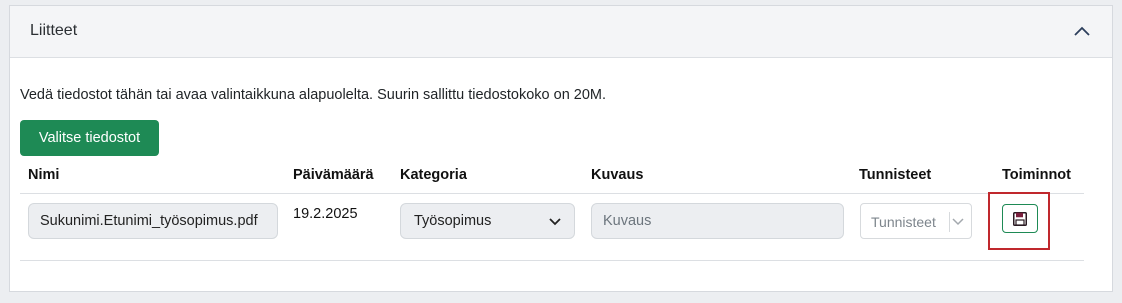  What do you see at coordinates (552, 260) in the screenshot?
I see `table-row-divider` at bounding box center [552, 260].